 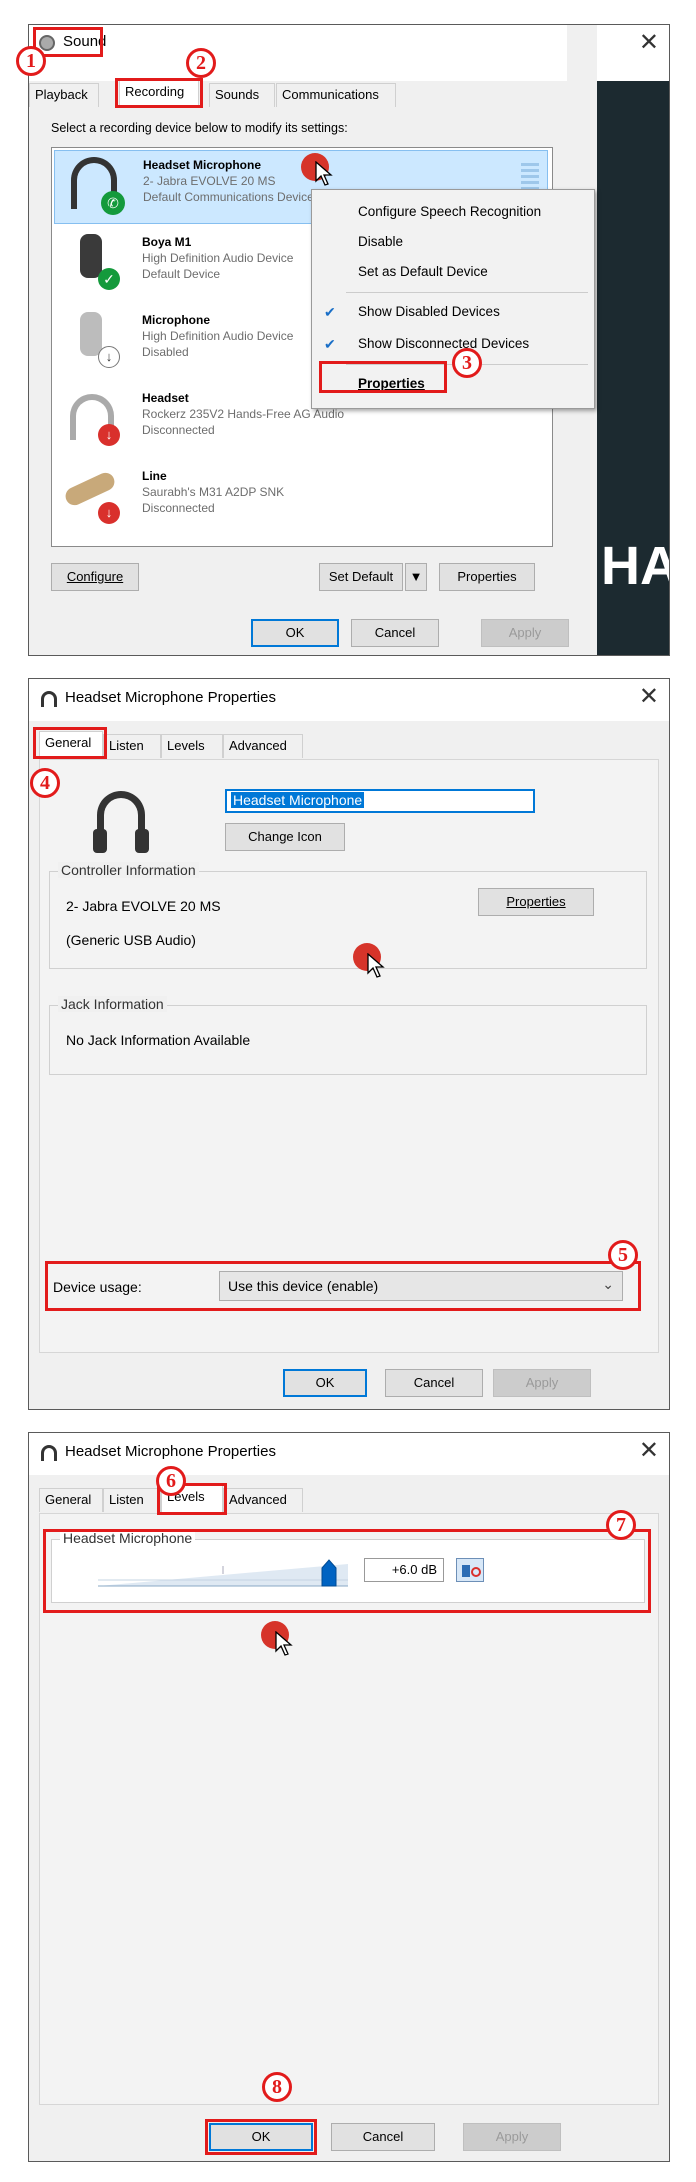 I want to click on annotation-box-properties-menu, so click(x=383, y=377).